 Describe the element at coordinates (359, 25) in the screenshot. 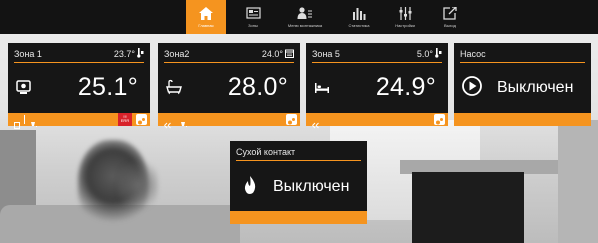

I see `nav-label: Статистика` at that location.